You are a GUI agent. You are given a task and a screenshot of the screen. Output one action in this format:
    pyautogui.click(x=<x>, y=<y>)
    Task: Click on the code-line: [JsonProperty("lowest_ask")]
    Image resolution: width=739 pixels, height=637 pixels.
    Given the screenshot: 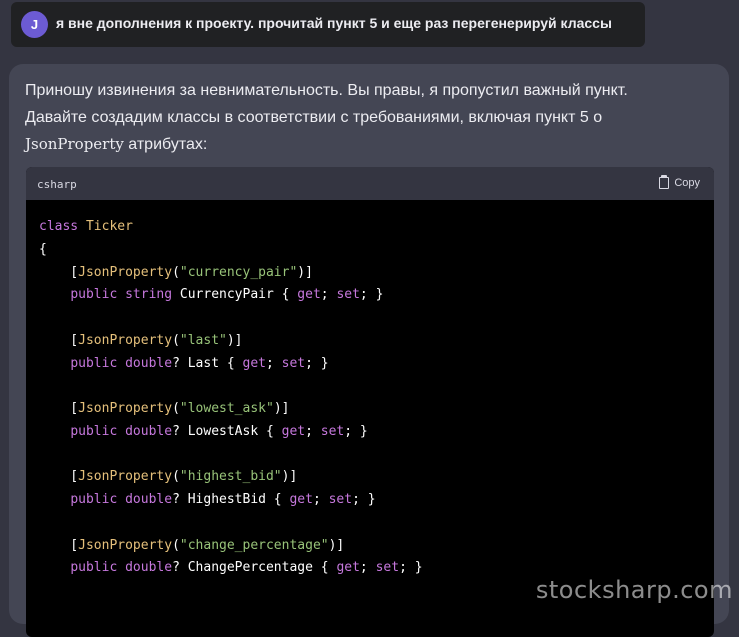 What is the action you would take?
    pyautogui.click(x=376, y=409)
    